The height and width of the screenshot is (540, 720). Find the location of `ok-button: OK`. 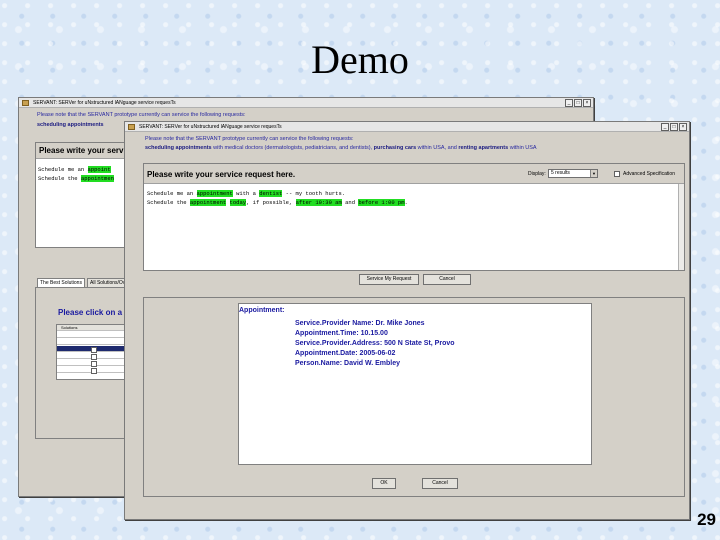

ok-button: OK is located at coordinates (384, 483).